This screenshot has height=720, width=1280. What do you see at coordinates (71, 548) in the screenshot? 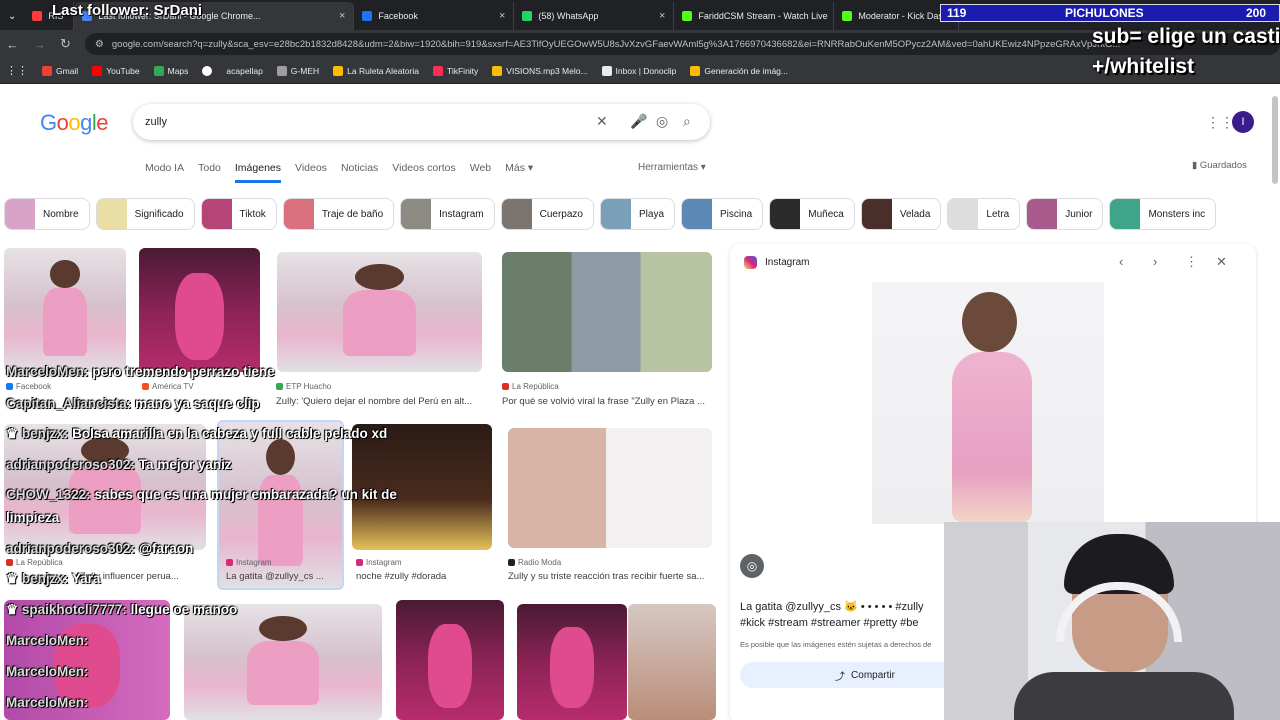
I see `chat-user: adrianpoderoso302:` at bounding box center [71, 548].